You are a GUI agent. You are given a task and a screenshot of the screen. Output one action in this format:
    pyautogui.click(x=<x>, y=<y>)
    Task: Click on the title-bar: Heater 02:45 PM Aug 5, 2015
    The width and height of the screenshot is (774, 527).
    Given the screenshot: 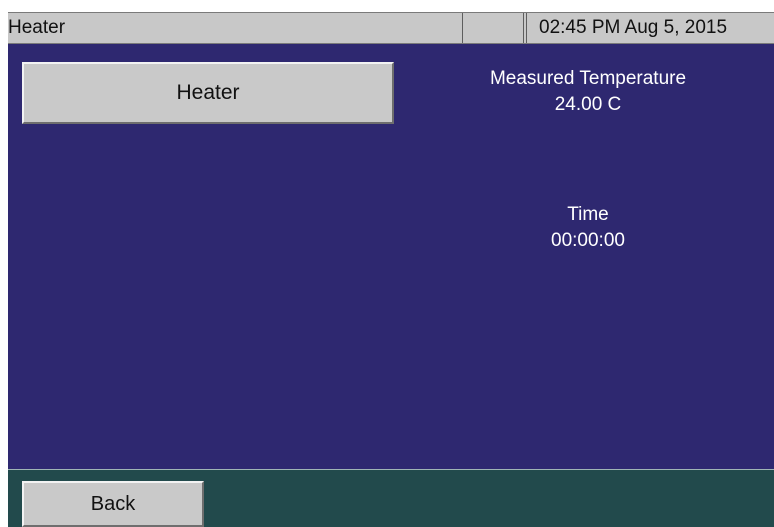 What is the action you would take?
    pyautogui.click(x=391, y=28)
    